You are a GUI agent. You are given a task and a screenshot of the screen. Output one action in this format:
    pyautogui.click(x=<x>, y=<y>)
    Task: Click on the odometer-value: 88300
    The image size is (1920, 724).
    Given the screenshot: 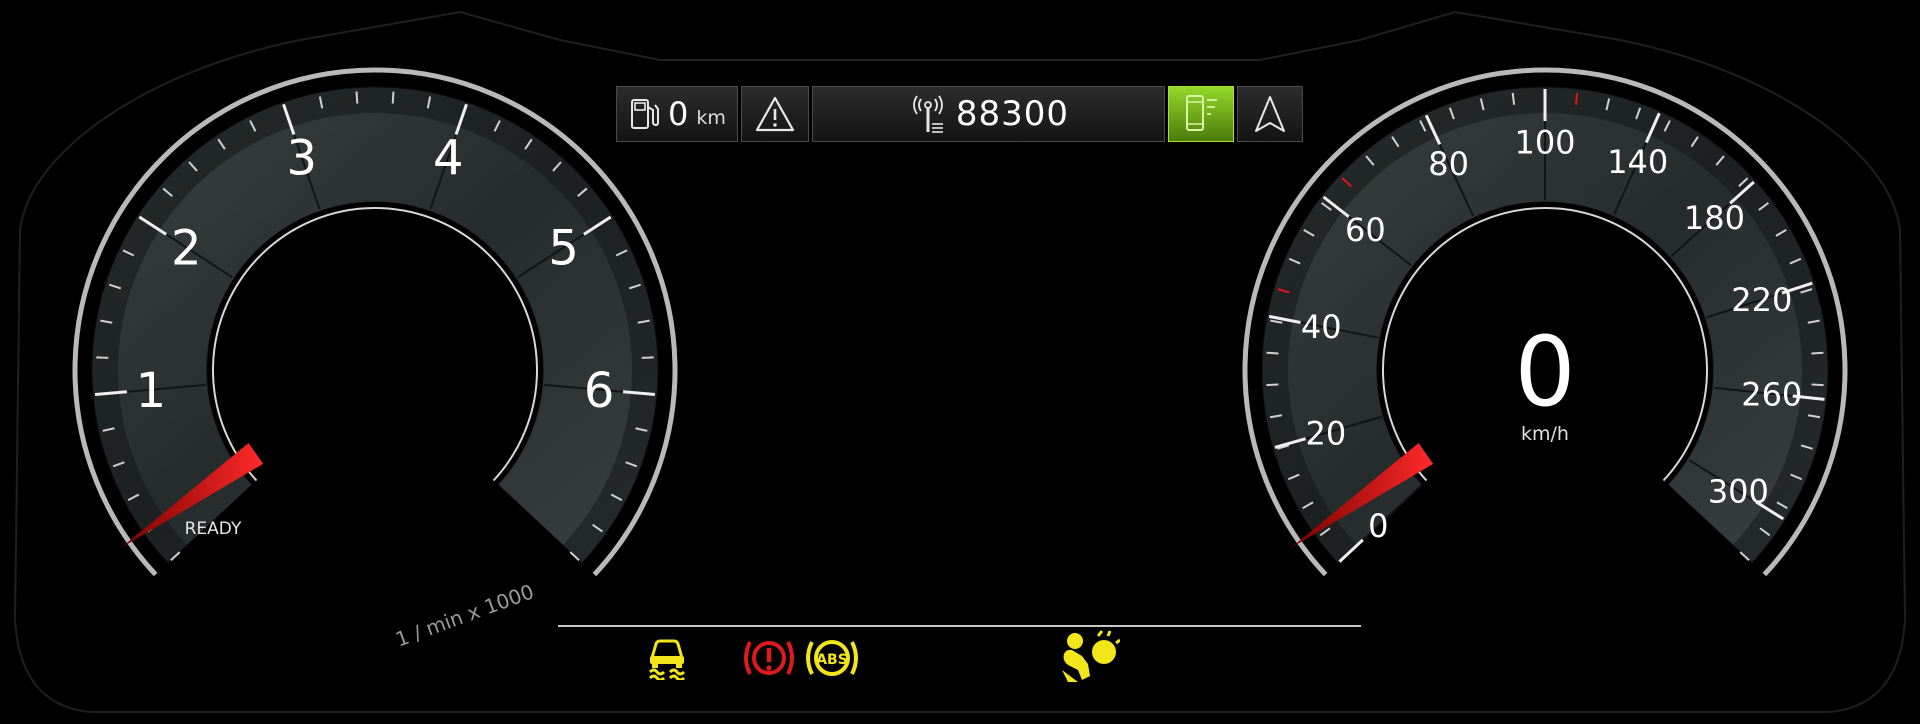 What is the action you would take?
    pyautogui.click(x=1012, y=114)
    